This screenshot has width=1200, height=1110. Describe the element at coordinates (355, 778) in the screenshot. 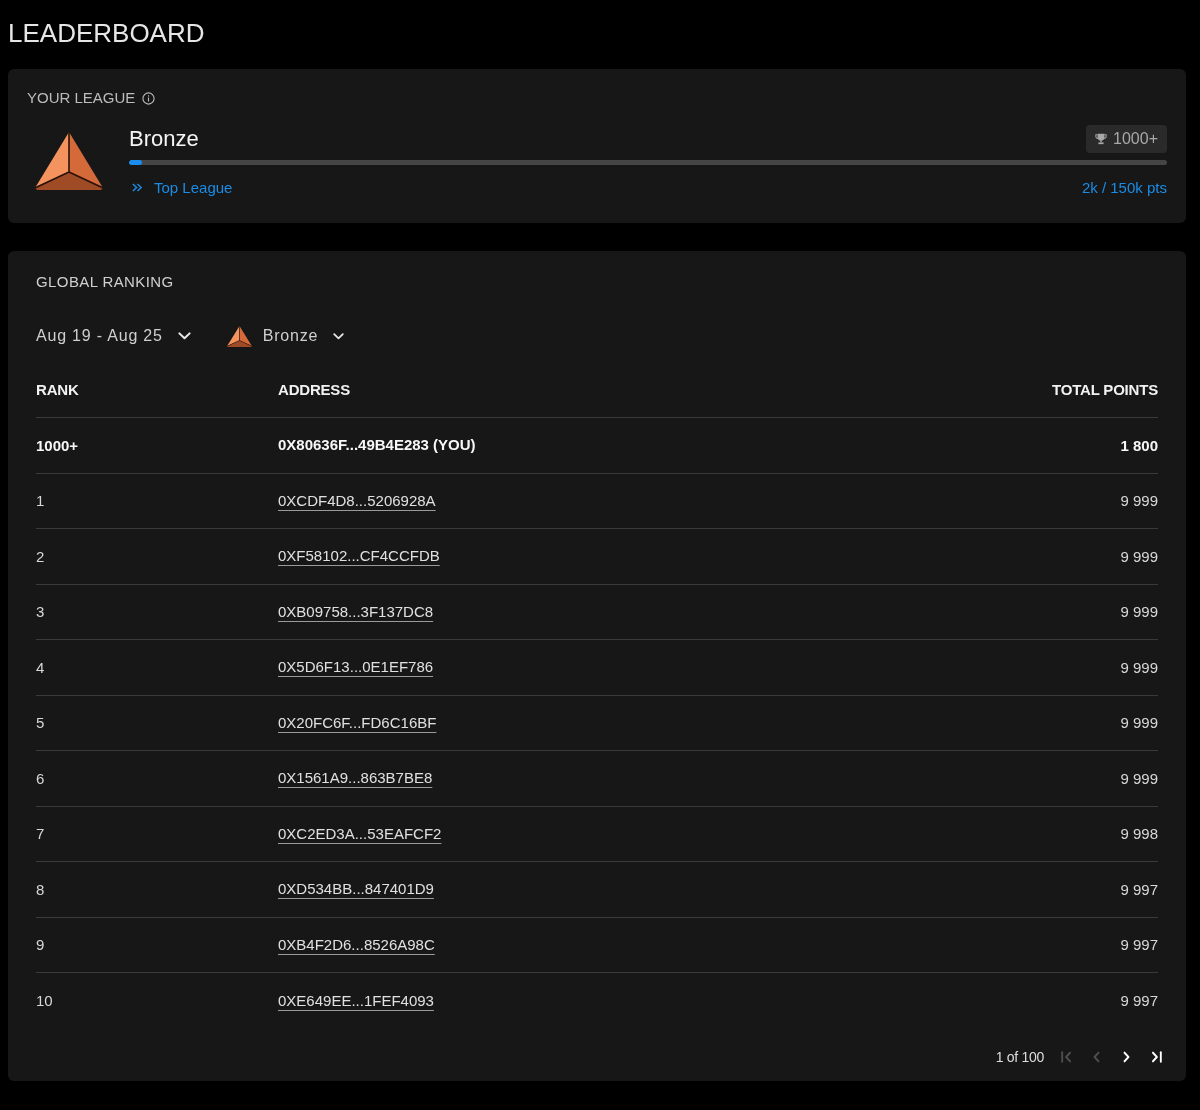

I see `address-link: 0X1561A9...863B7BE8` at that location.